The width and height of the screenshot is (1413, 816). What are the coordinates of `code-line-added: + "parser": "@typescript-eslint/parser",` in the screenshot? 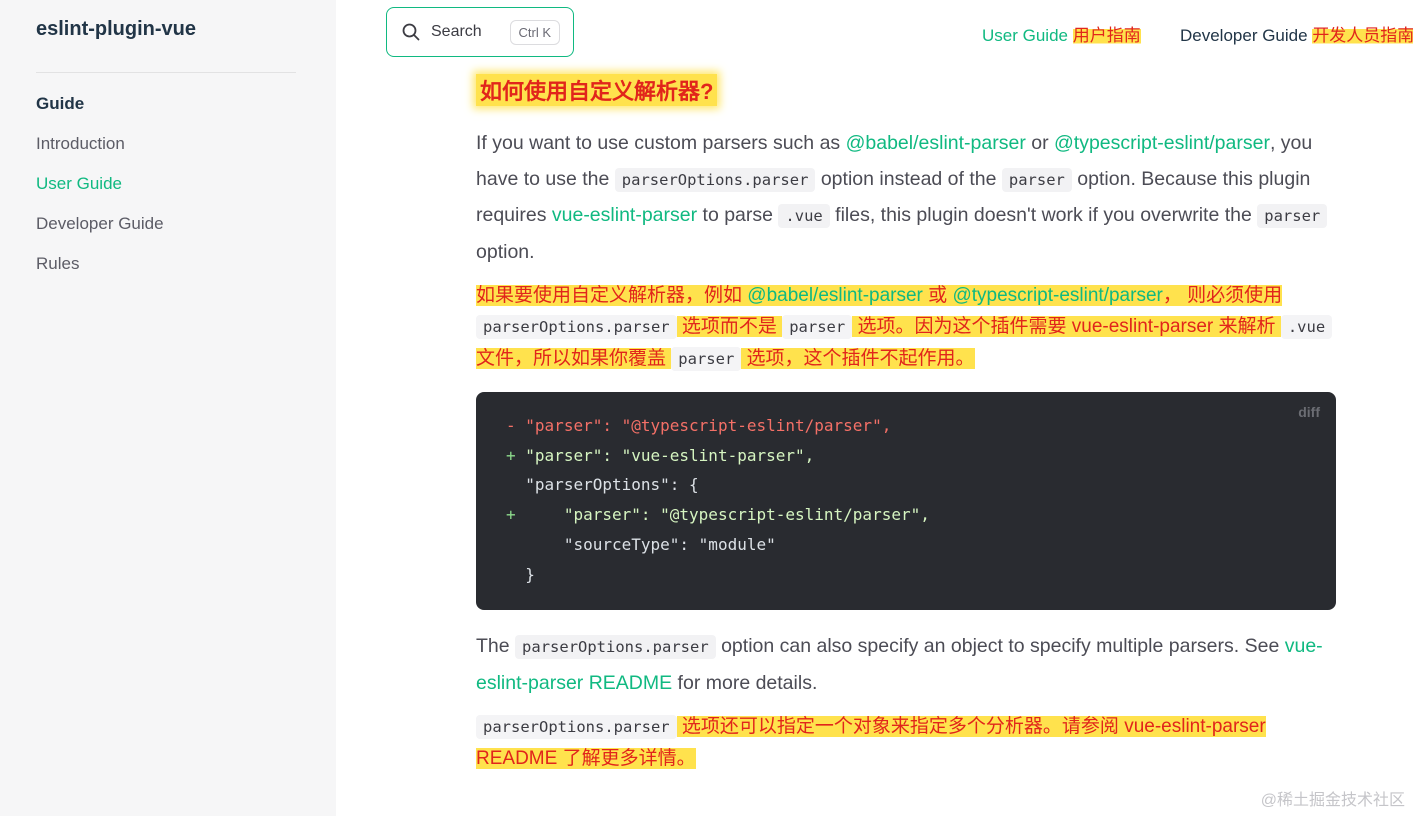 It's located at (718, 514).